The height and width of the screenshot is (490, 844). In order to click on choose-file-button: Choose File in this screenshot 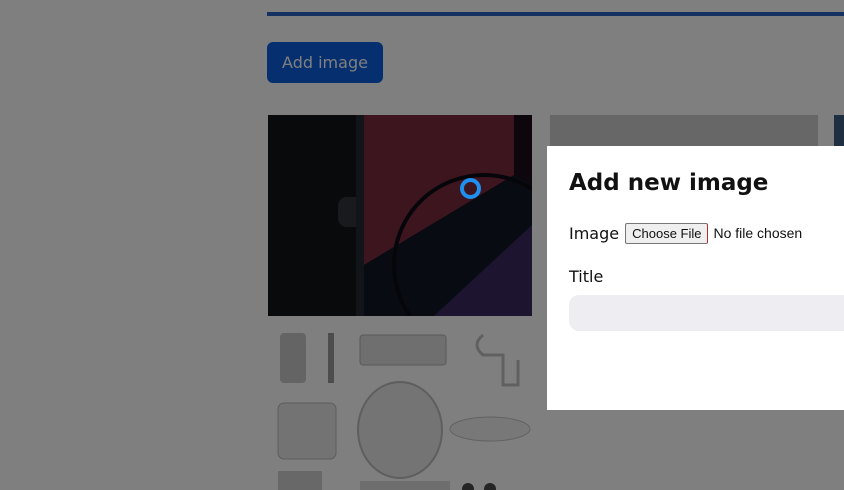, I will do `click(667, 233)`.